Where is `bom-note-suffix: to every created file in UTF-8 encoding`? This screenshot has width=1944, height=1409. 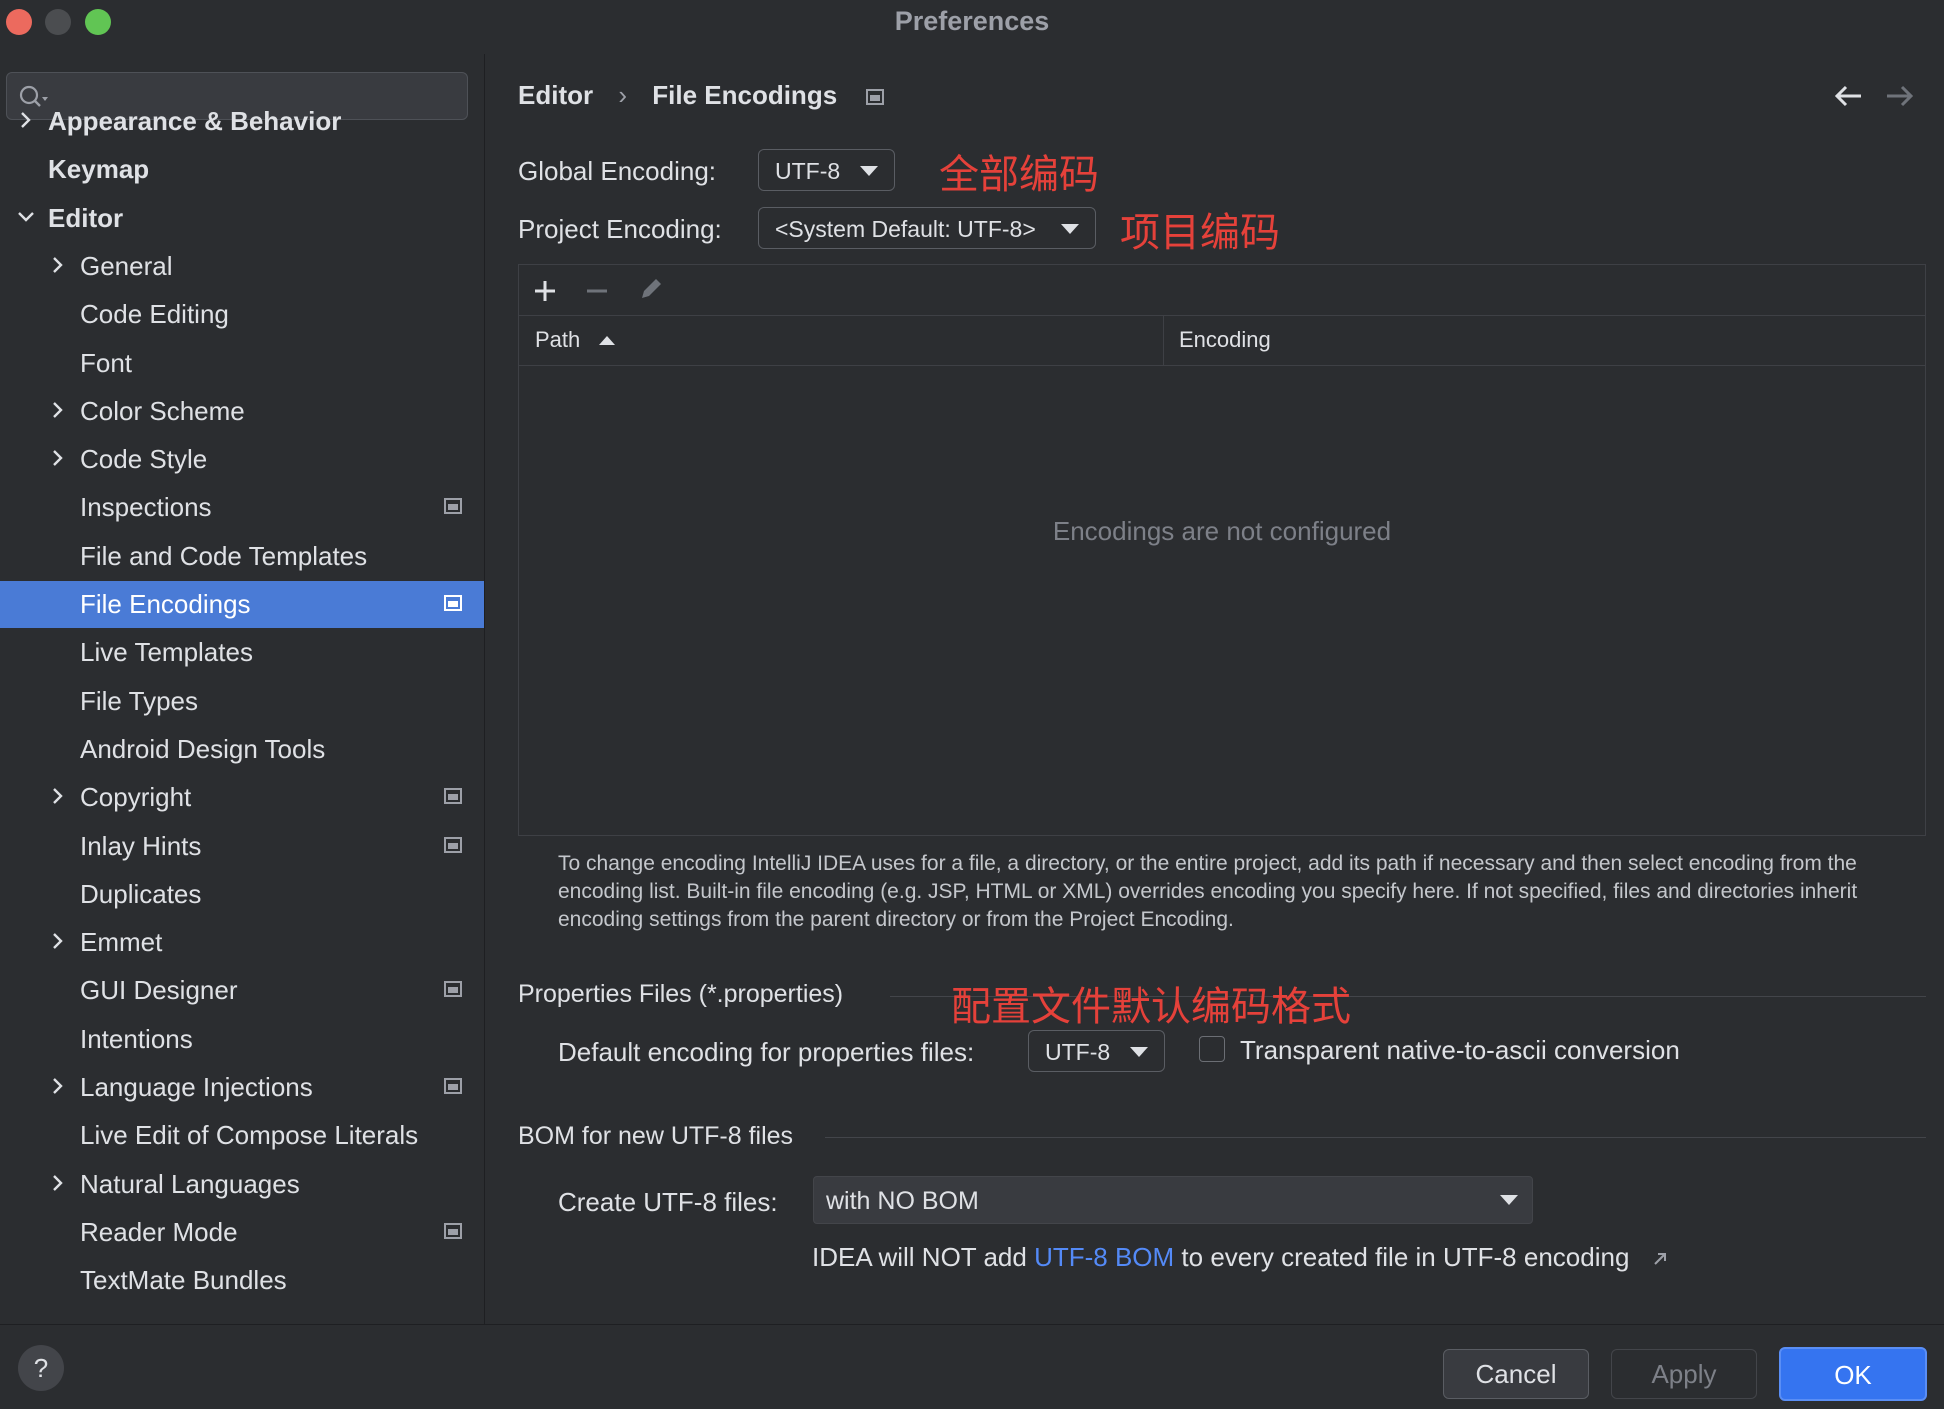
bom-note-suffix: to every created file in UTF-8 encoding is located at coordinates (1405, 1257).